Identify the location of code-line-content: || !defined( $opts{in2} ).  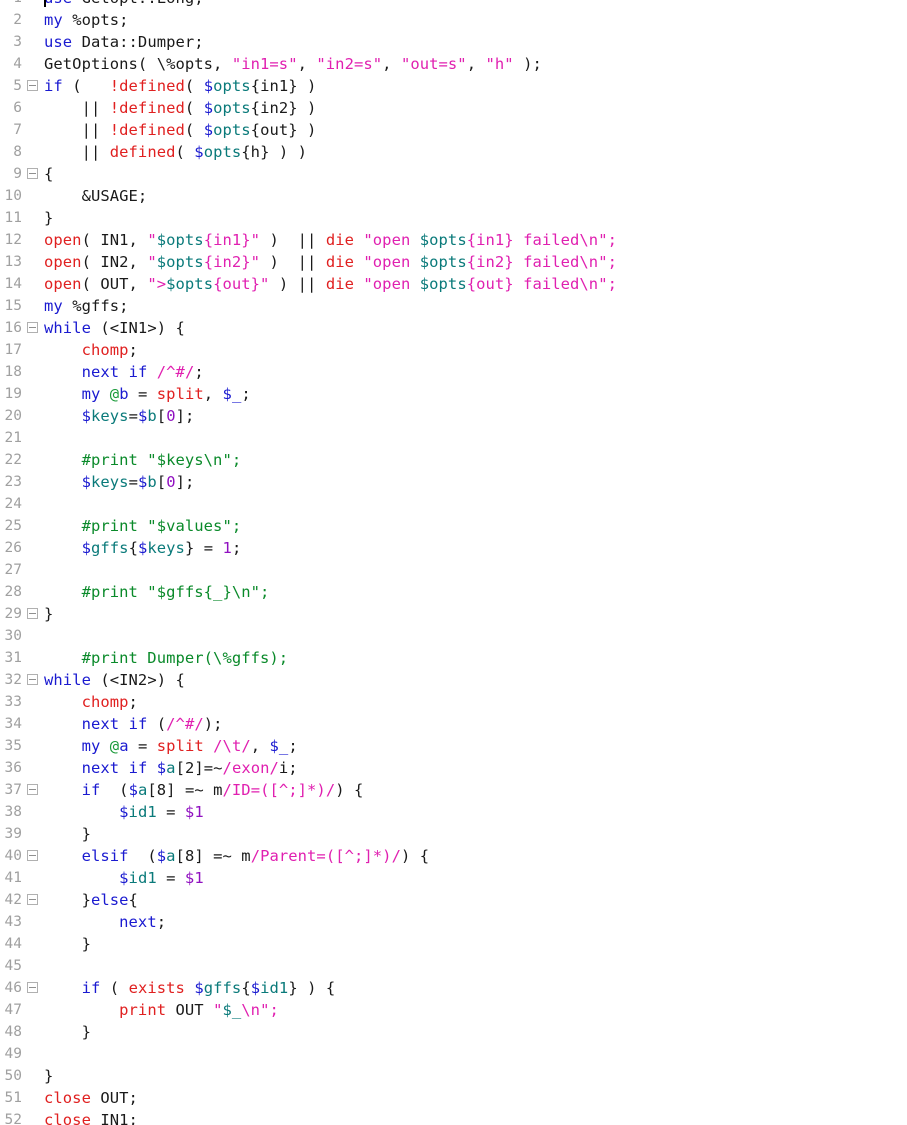
(475, 108).